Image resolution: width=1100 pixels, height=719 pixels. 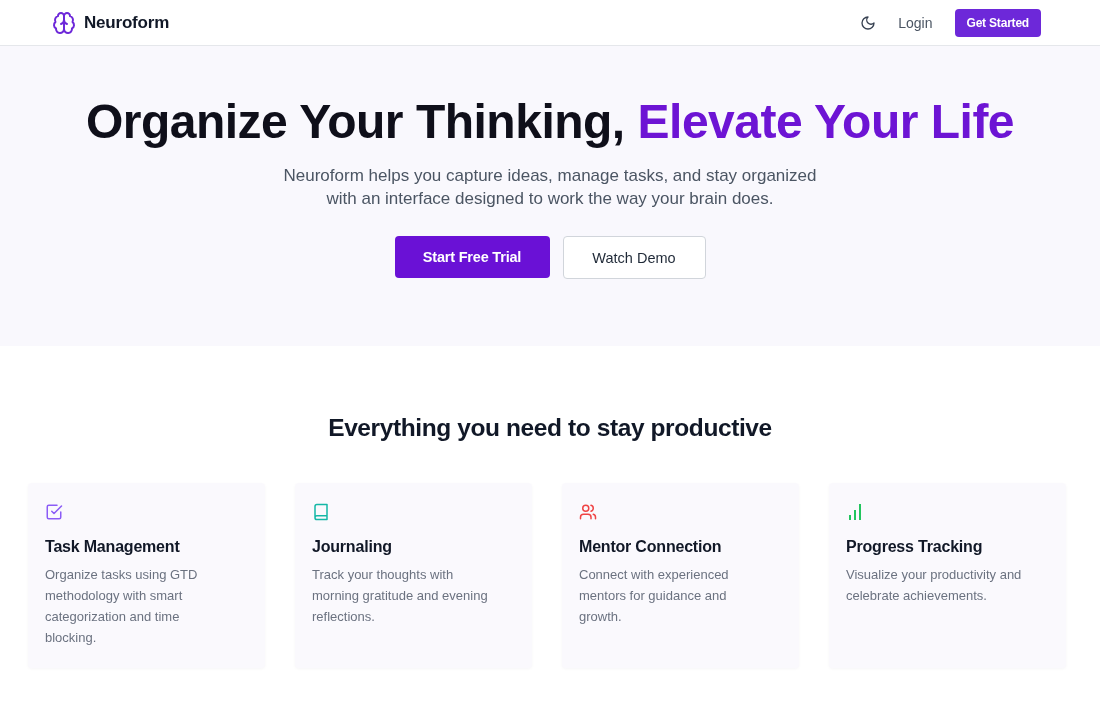 What do you see at coordinates (400, 596) in the screenshot?
I see `feature-description: Track your thoughts with morning gratitude and evening reflections.` at bounding box center [400, 596].